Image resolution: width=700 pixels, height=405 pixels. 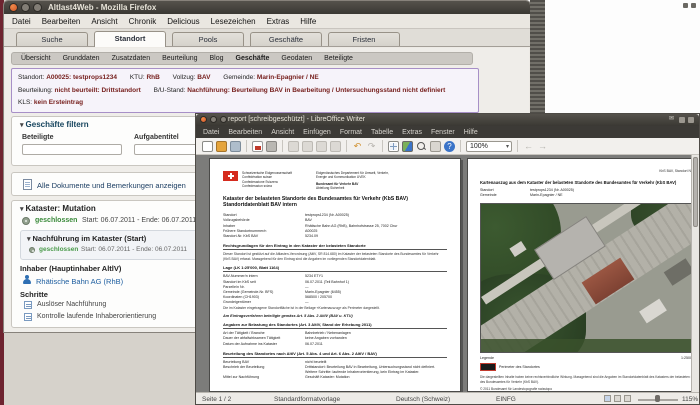 What do you see at coordinates (253, 58) in the screenshot?
I see `subtab-geschaefte: Geschäfte` at bounding box center [253, 58].